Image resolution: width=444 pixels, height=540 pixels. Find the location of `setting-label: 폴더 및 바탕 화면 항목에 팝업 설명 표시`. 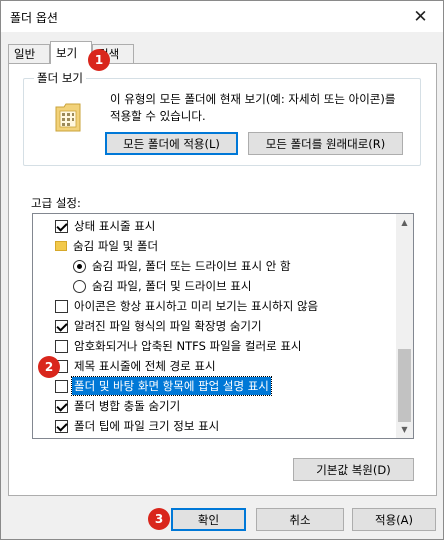

setting-label: 폴더 및 바탕 화면 항목에 팝업 설명 표시 is located at coordinates (171, 386).